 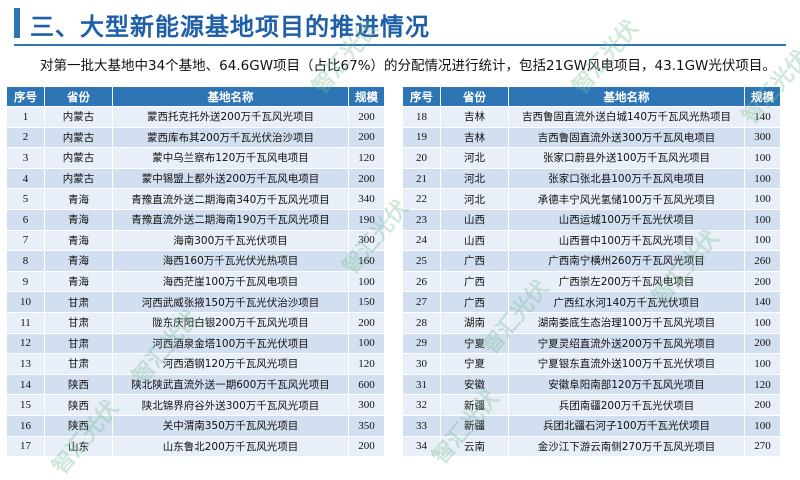 I want to click on base-name: 山西晋中100万千瓦风光项目, so click(x=626, y=240).